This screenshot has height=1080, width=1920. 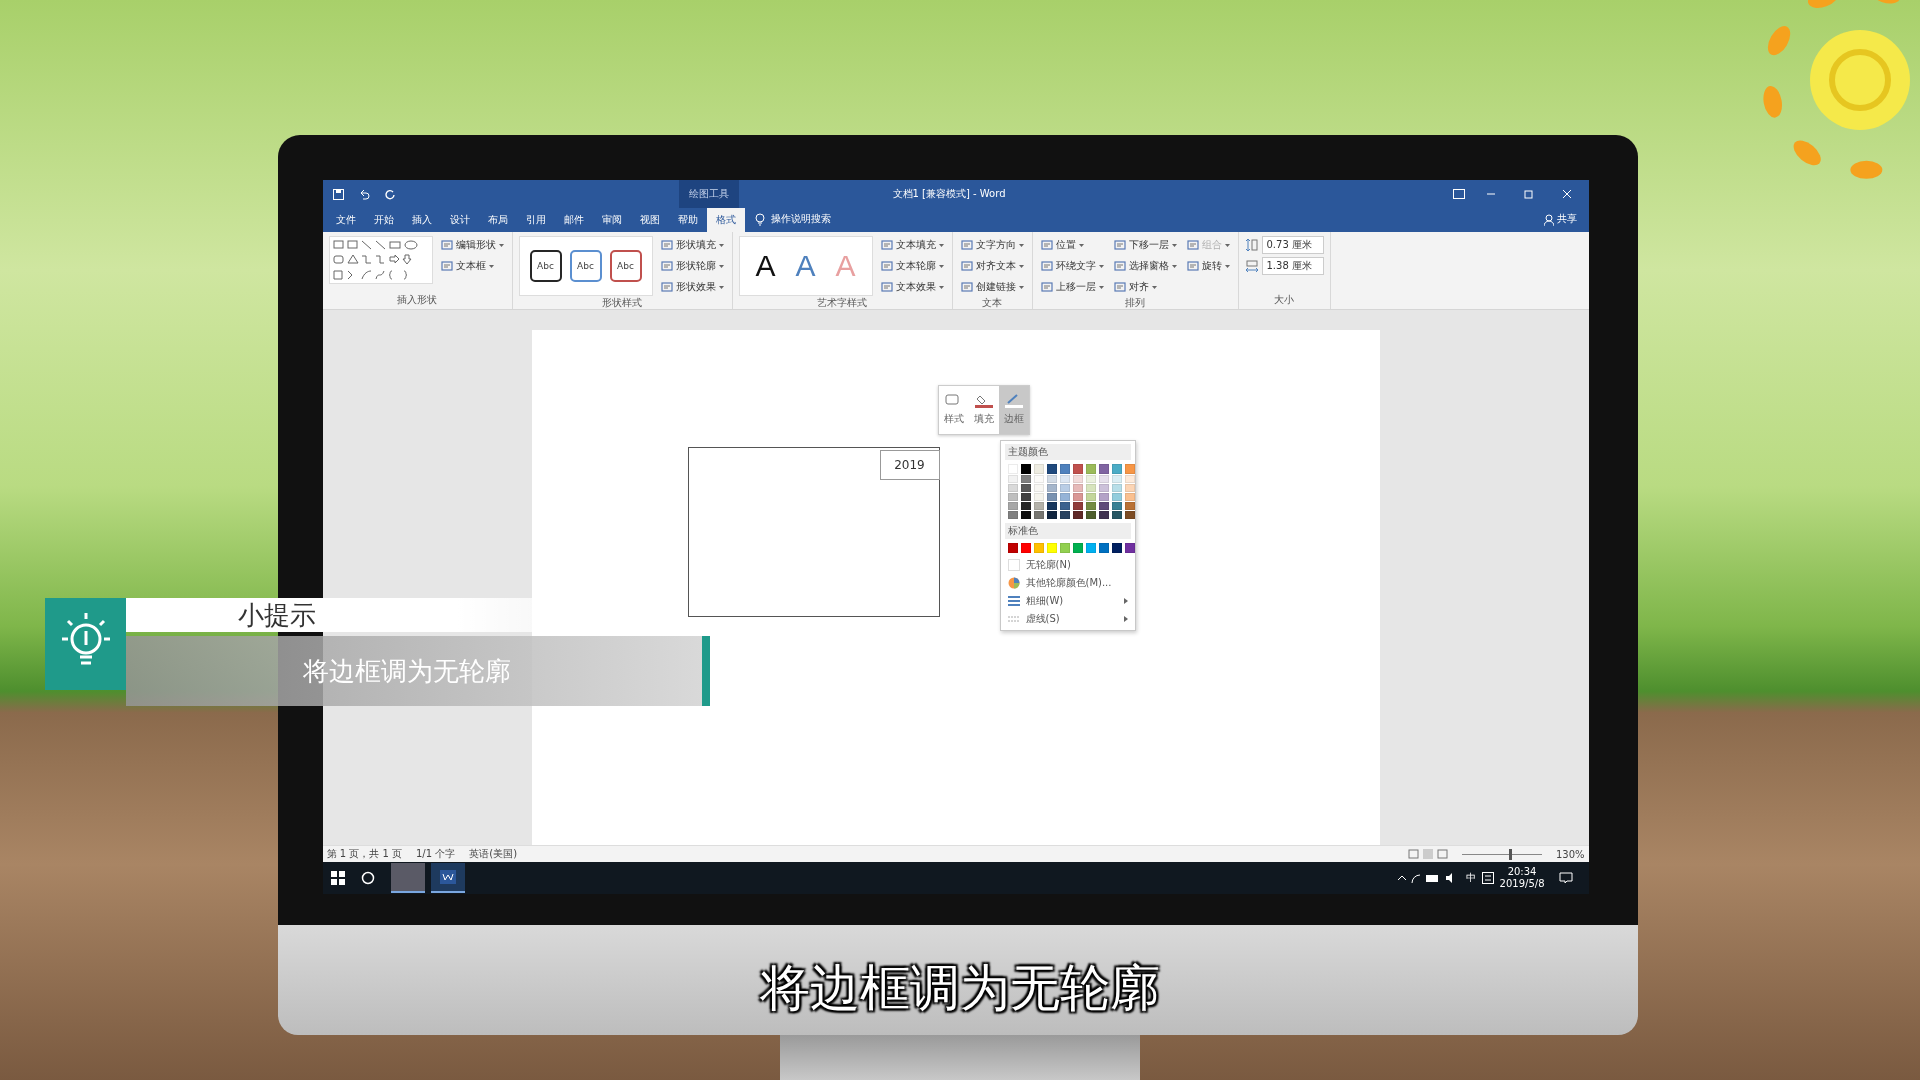 What do you see at coordinates (1072, 266) in the screenshot?
I see `ribbon-button: 环绕文字` at bounding box center [1072, 266].